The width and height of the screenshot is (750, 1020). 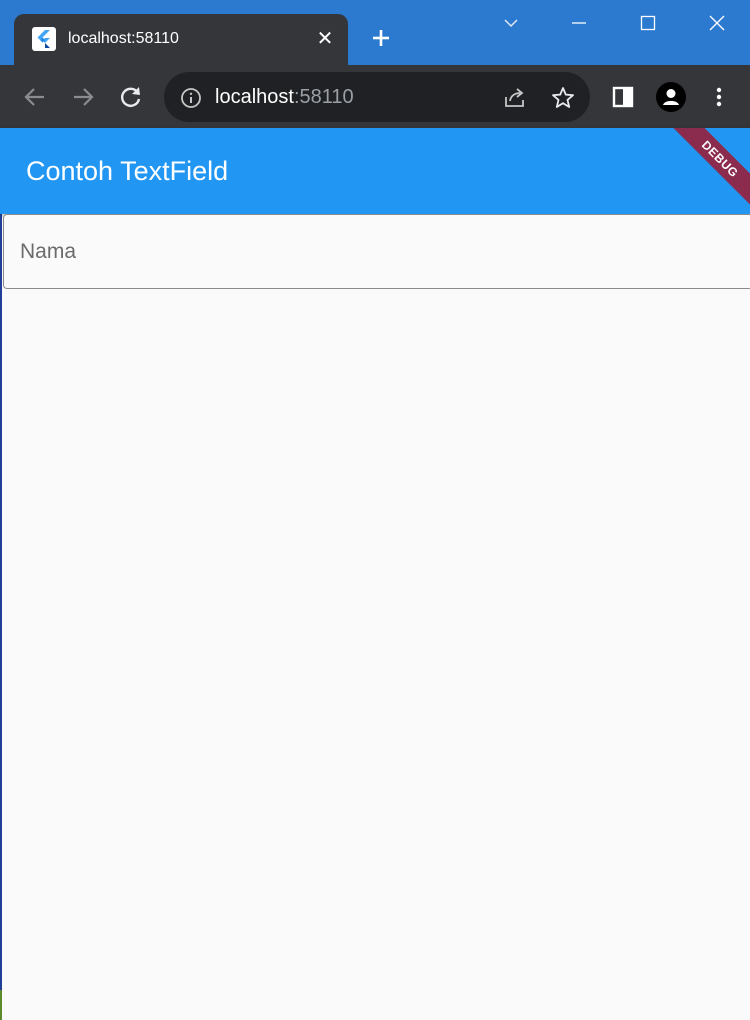 What do you see at coordinates (579, 23) in the screenshot?
I see `minimize-icon` at bounding box center [579, 23].